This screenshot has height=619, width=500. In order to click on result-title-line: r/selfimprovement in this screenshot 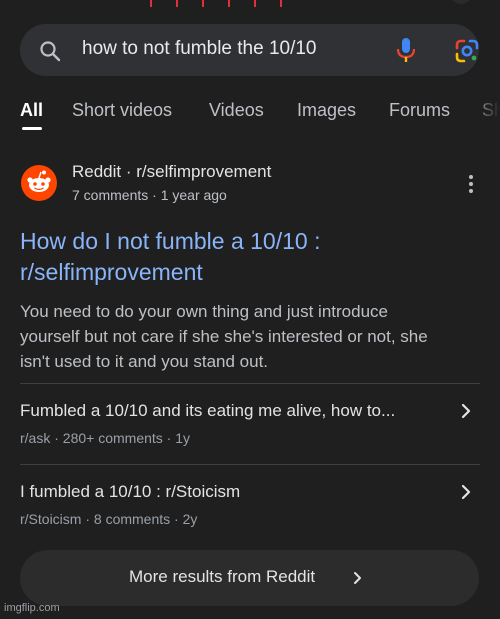, I will do `click(240, 272)`.